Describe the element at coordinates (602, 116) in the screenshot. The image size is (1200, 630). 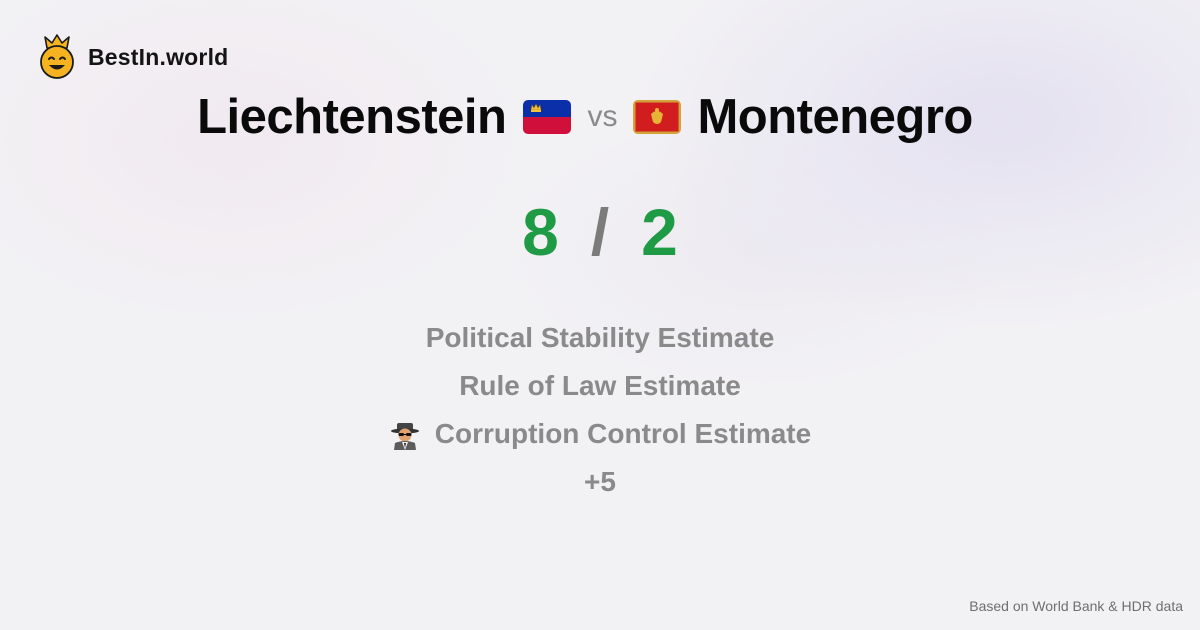
I see `vs-label: vs` at that location.